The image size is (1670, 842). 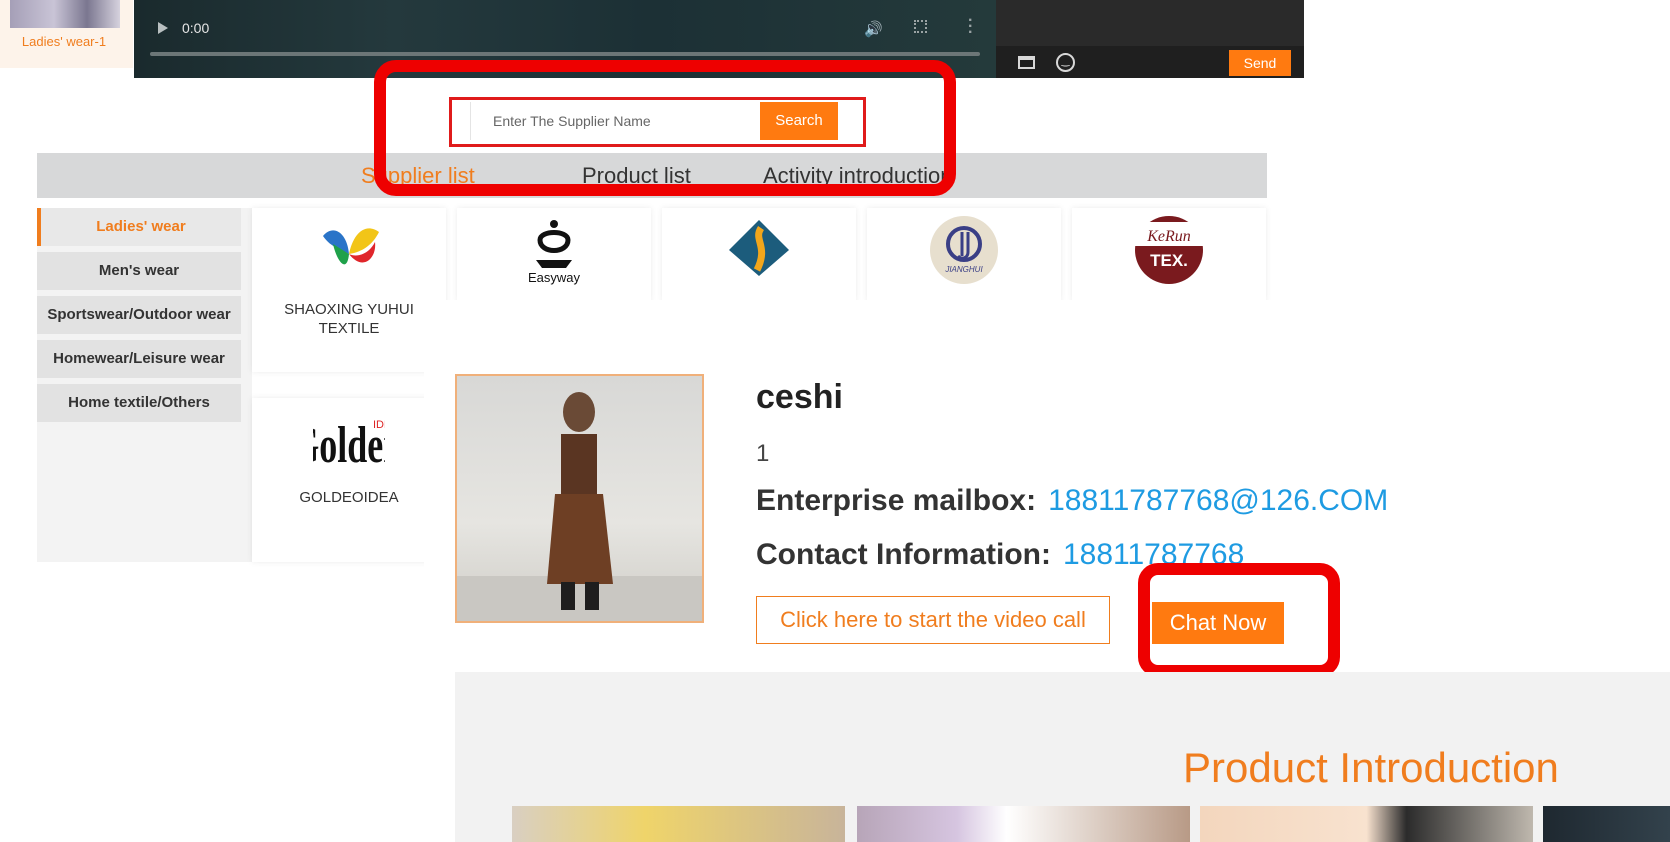 What do you see at coordinates (1371, 767) in the screenshot?
I see `product-introduction-title: Product Introduction` at bounding box center [1371, 767].